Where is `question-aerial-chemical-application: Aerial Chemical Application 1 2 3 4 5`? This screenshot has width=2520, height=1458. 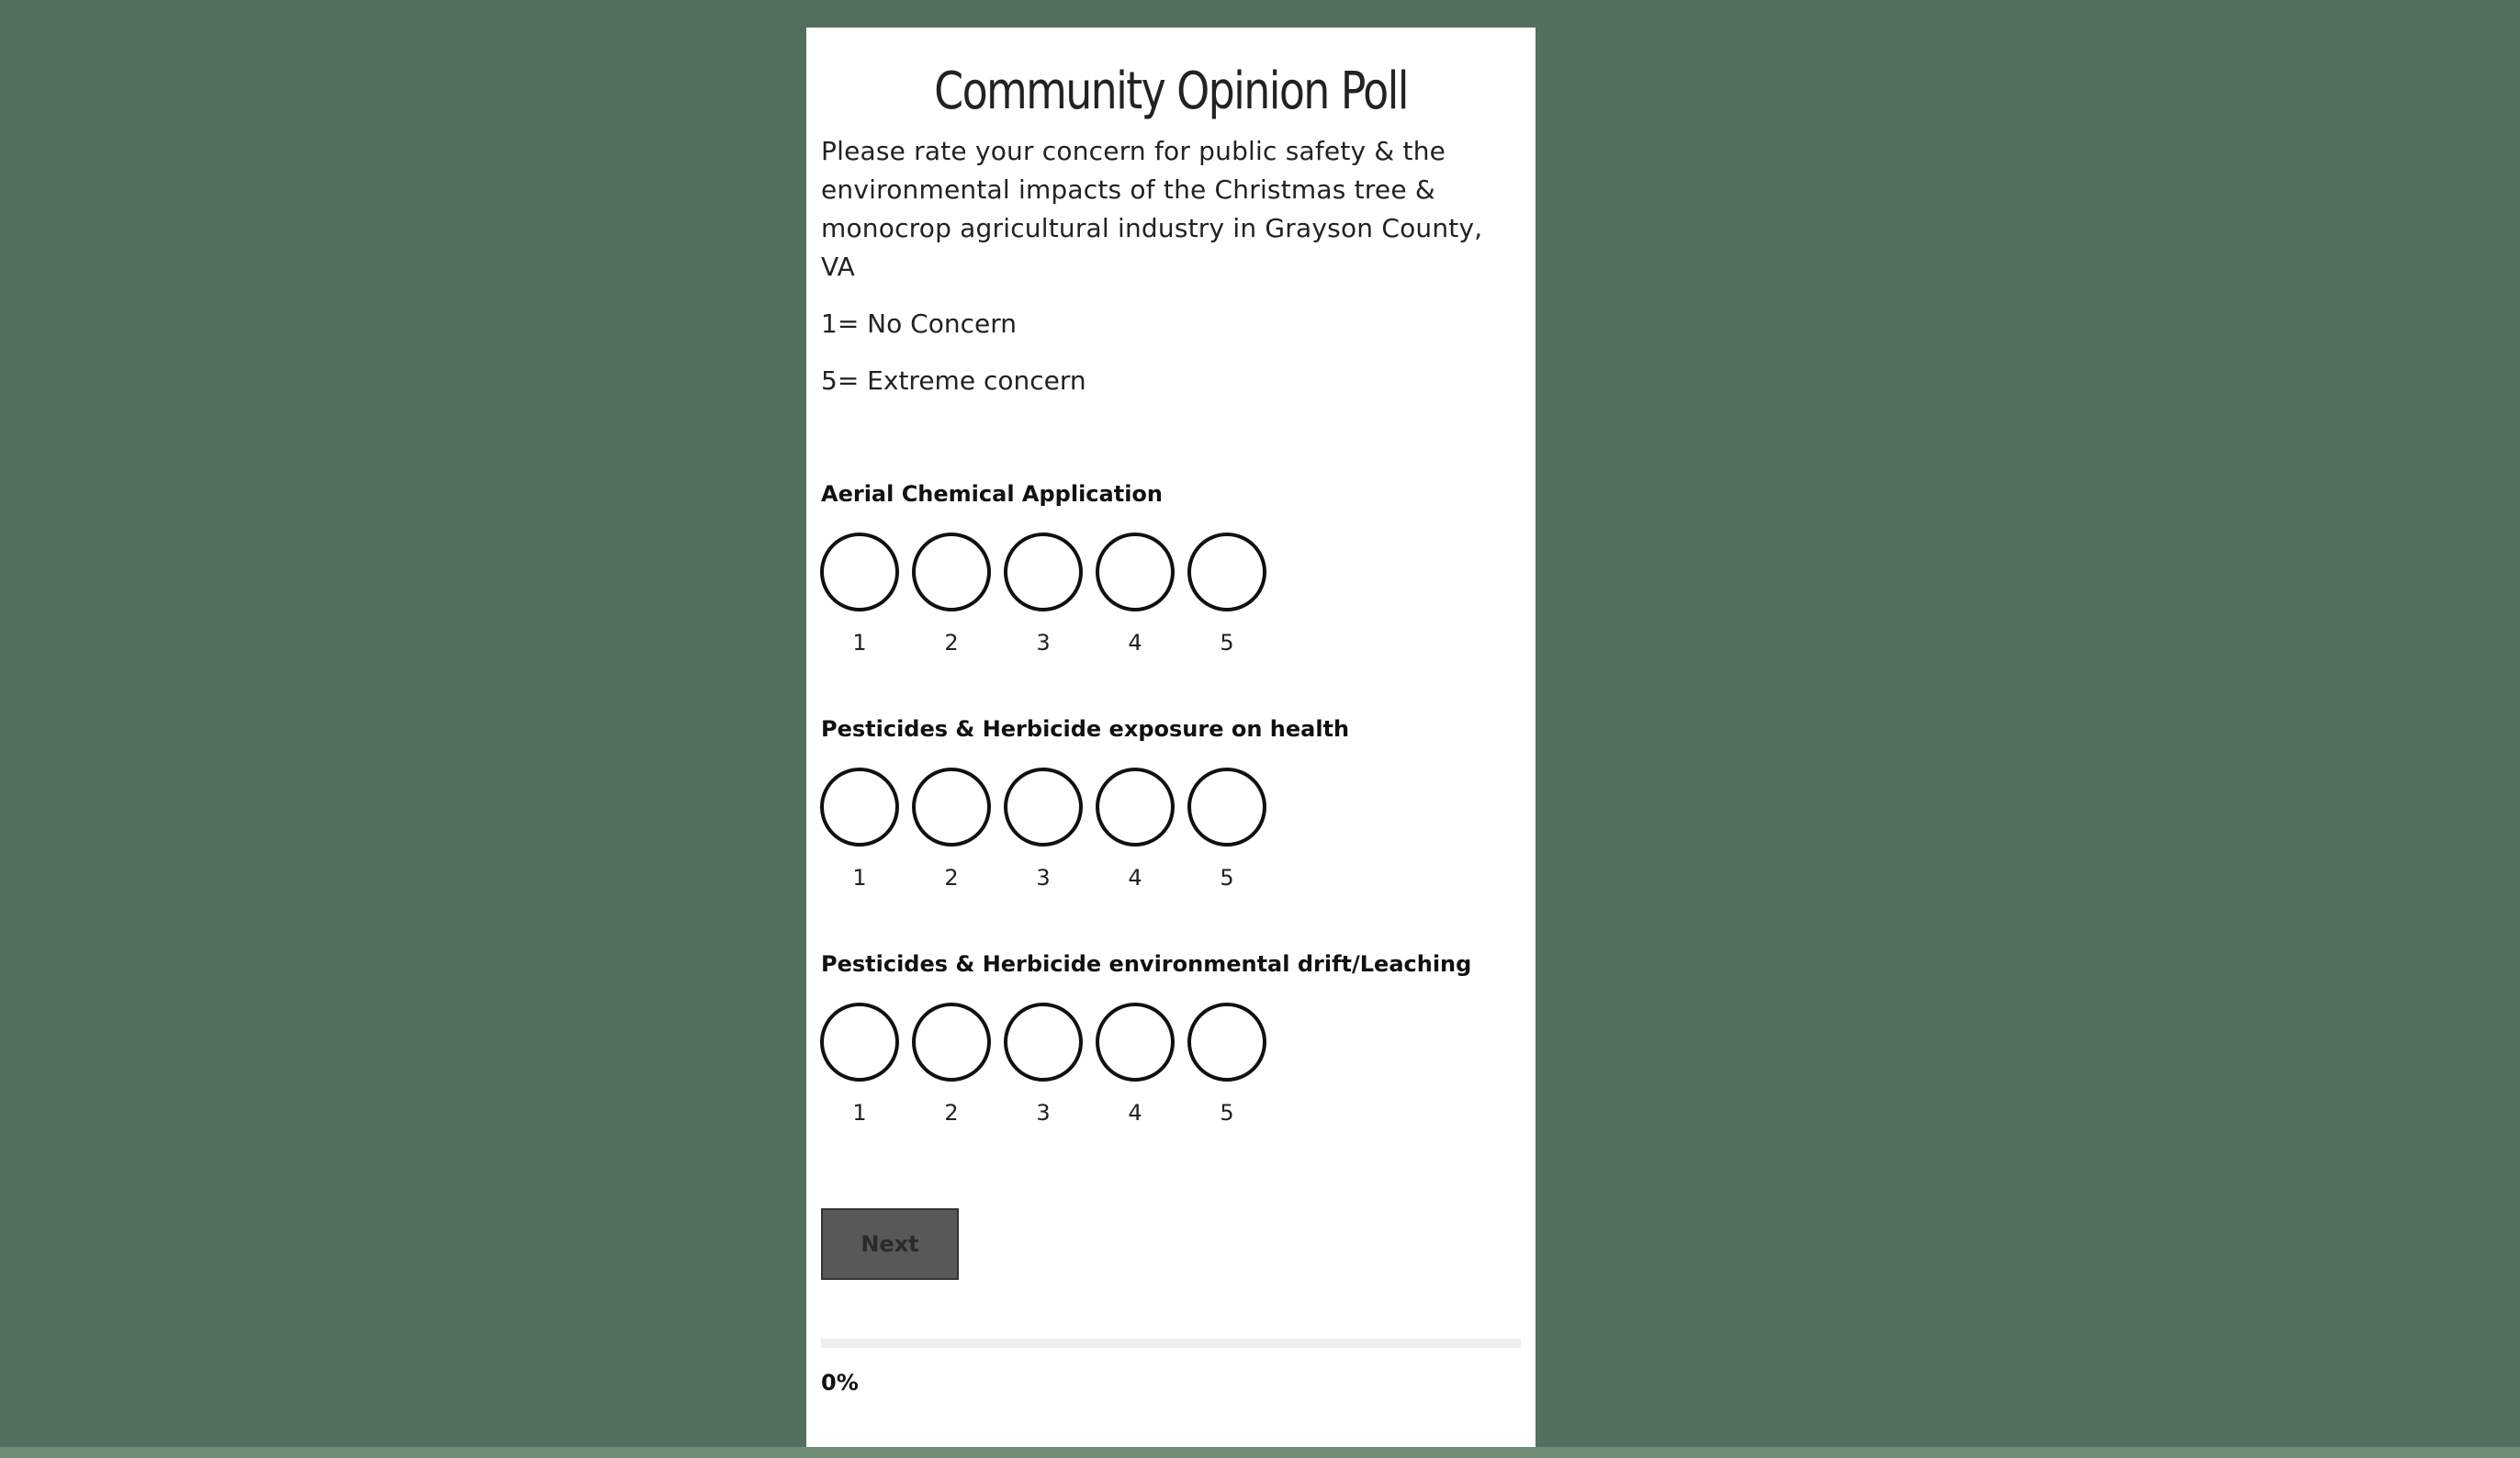 question-aerial-chemical-application: Aerial Chemical Application 1 2 3 4 5 is located at coordinates (1170, 568).